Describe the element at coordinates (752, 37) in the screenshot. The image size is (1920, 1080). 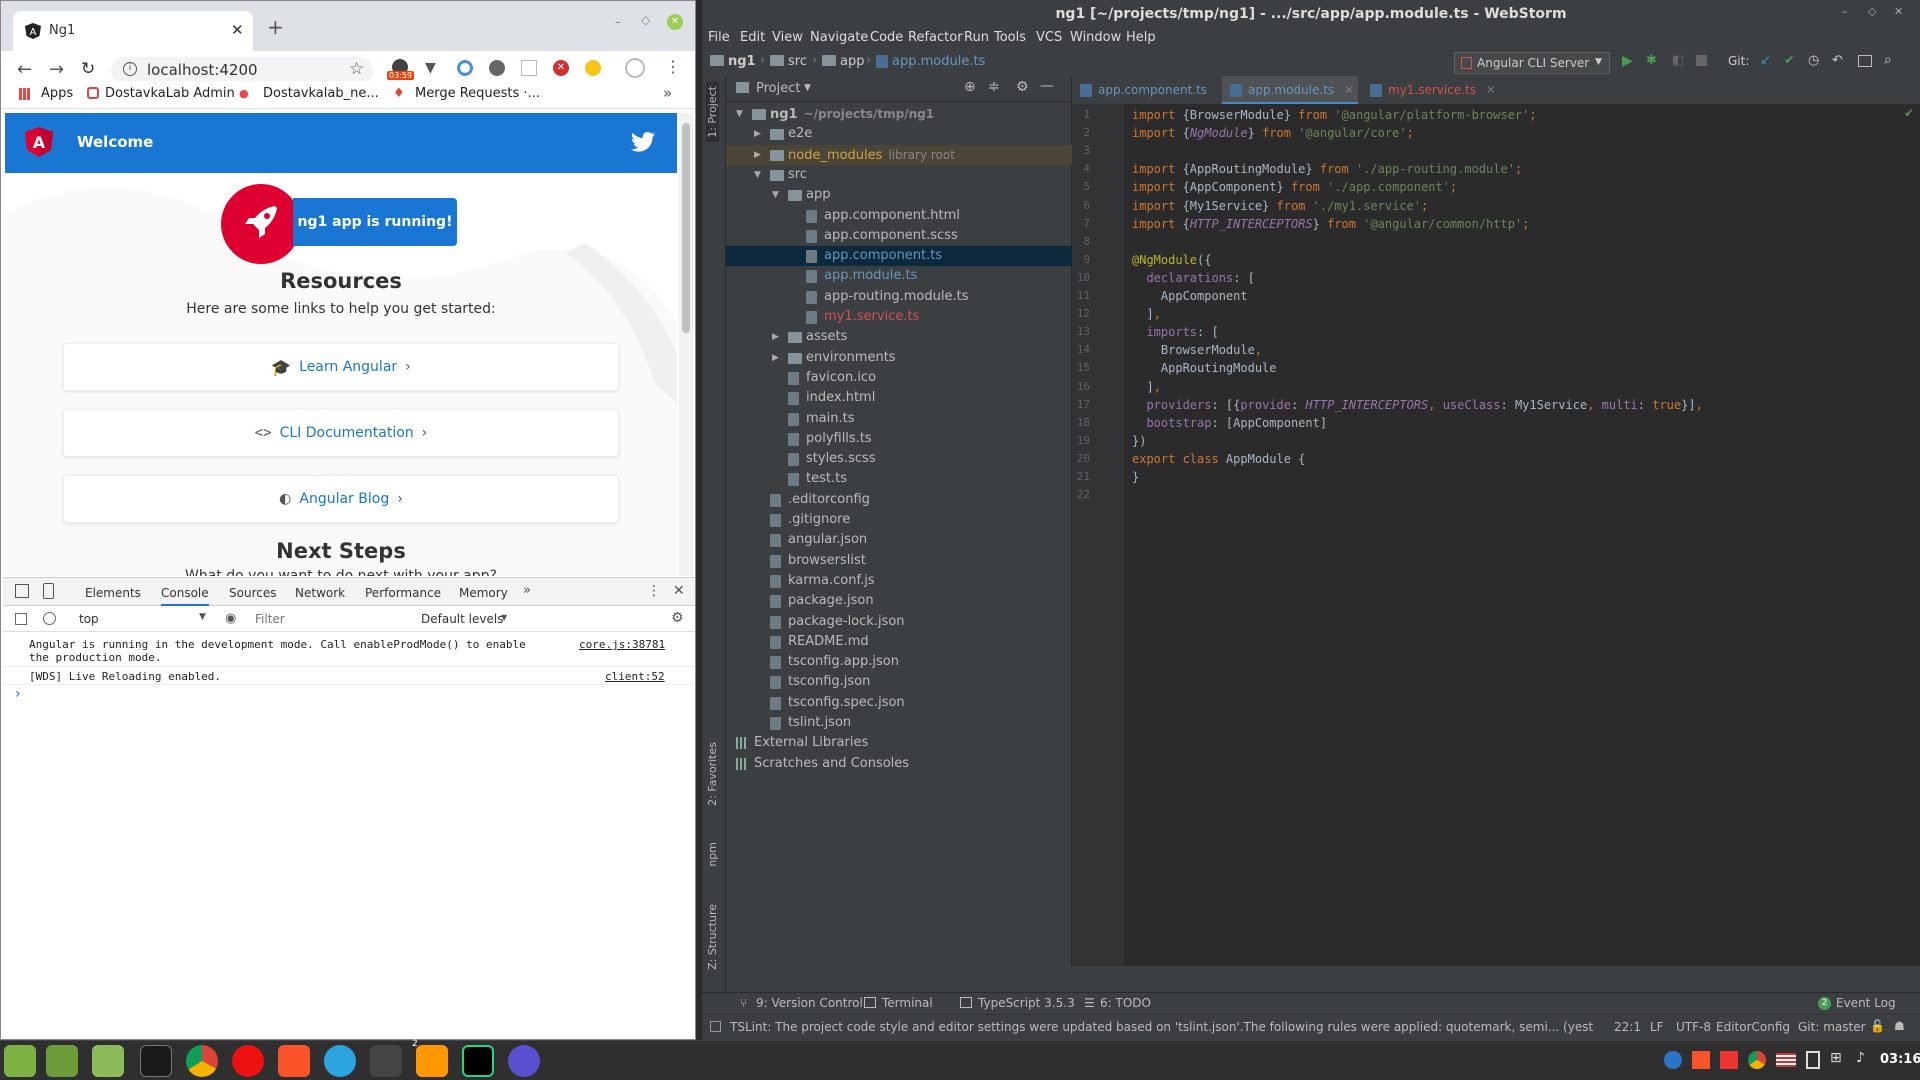
I see `menu-edit: Edit` at that location.